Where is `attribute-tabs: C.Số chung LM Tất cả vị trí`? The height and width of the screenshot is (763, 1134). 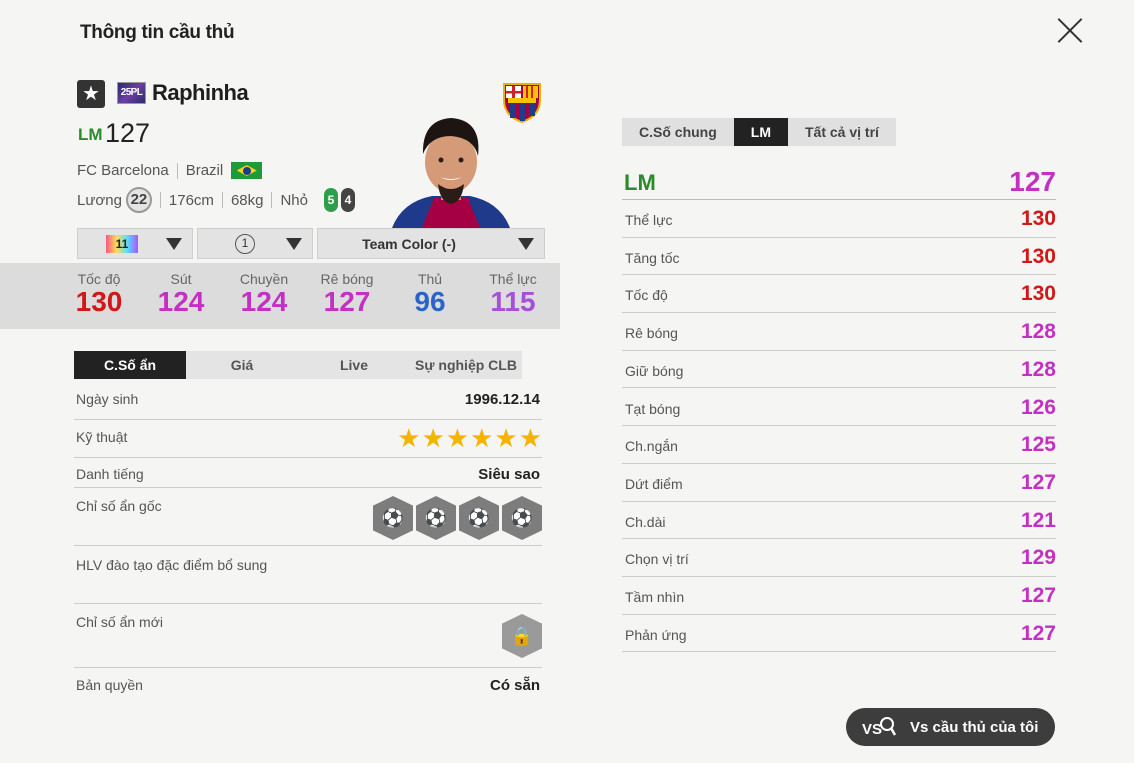 attribute-tabs: C.Số chung LM Tất cả vị trí is located at coordinates (759, 132).